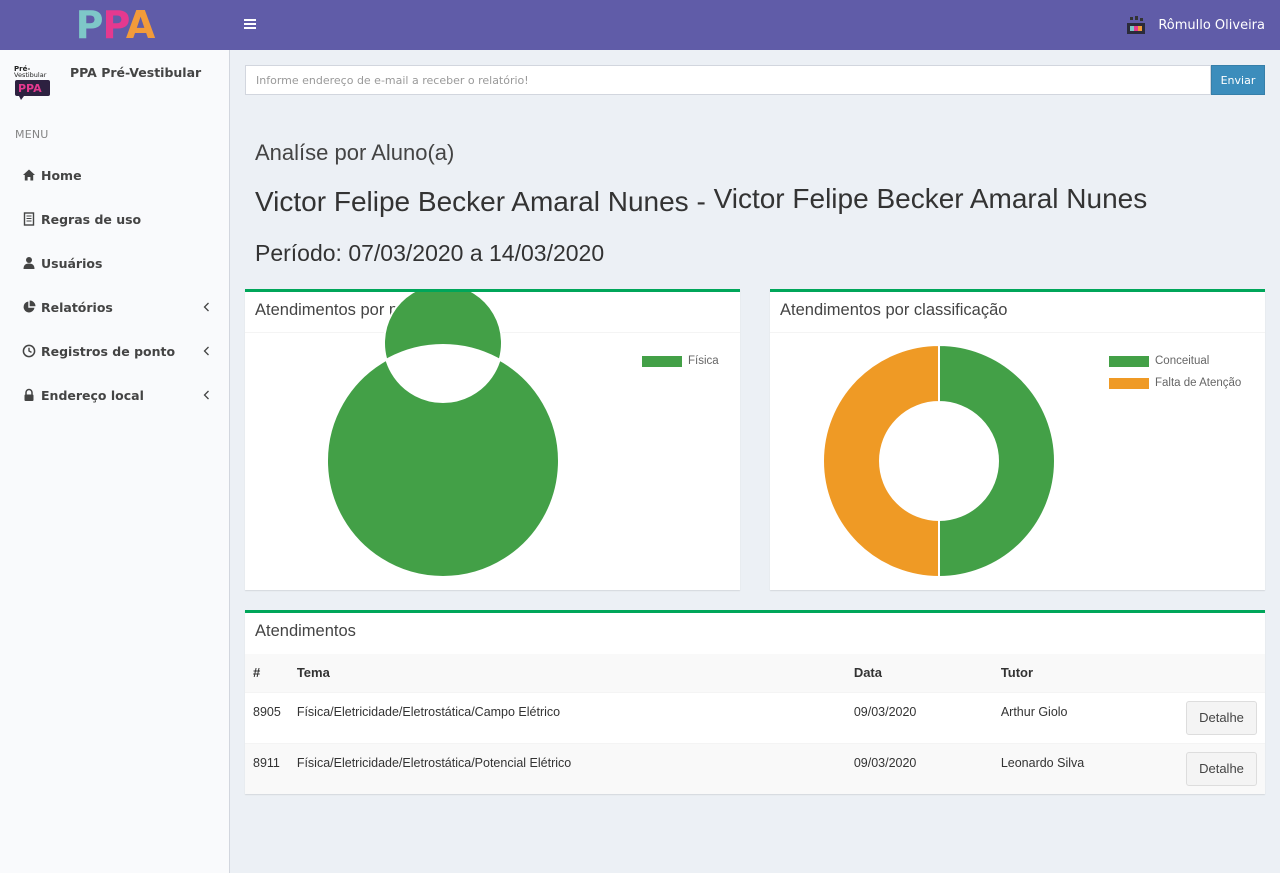 The image size is (1280, 873). What do you see at coordinates (115, 175) in the screenshot?
I see `sidebar-item-home: Home` at bounding box center [115, 175].